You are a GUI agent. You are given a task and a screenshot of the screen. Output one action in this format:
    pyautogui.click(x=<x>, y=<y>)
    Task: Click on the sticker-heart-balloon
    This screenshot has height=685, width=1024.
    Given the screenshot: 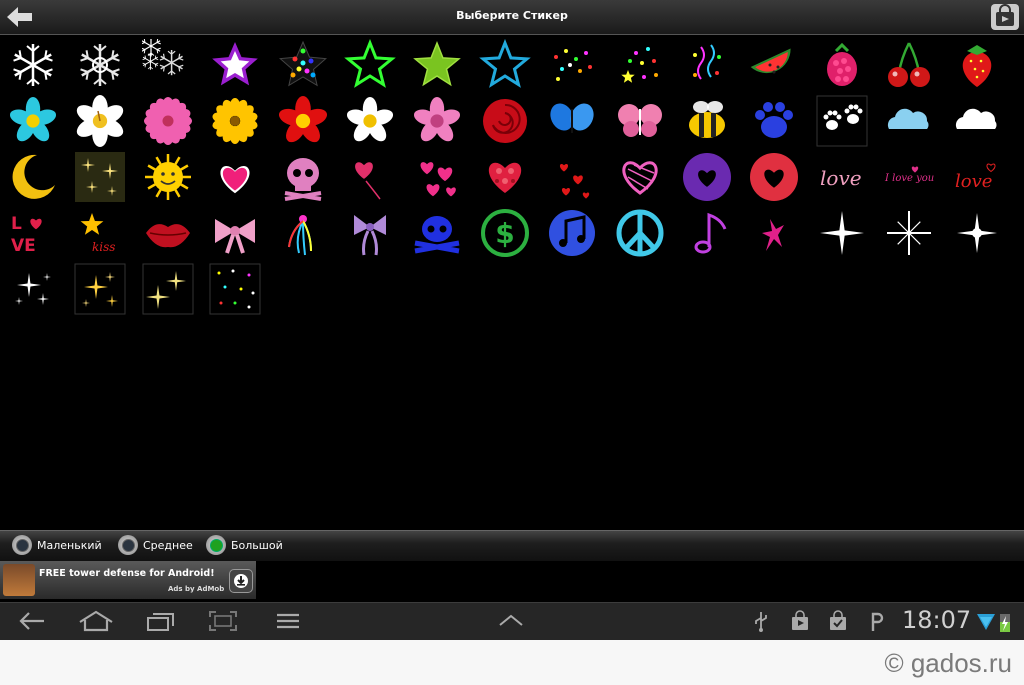 What is the action you would take?
    pyautogui.click(x=370, y=177)
    